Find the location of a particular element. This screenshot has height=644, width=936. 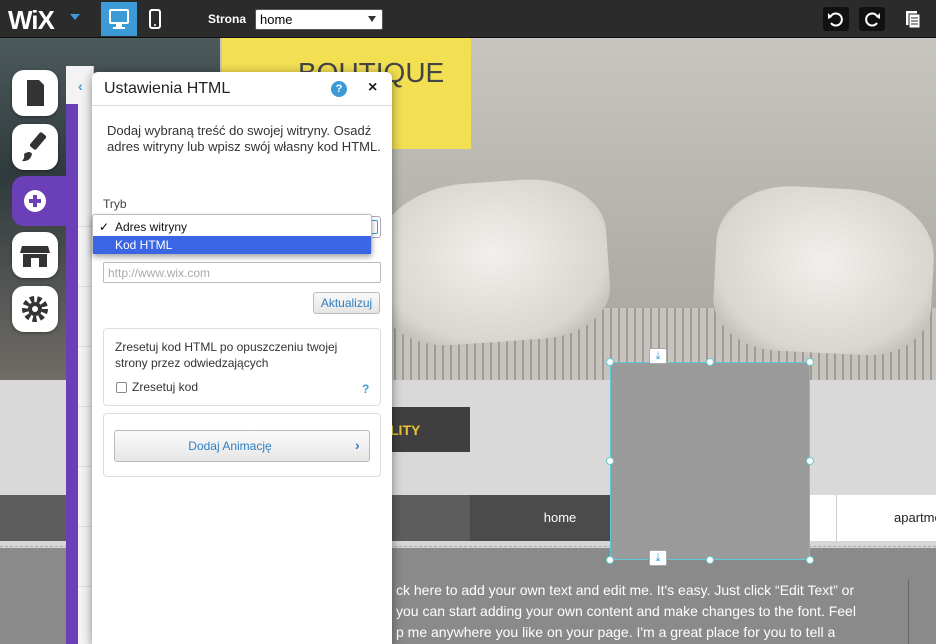

redo-button is located at coordinates (872, 19).